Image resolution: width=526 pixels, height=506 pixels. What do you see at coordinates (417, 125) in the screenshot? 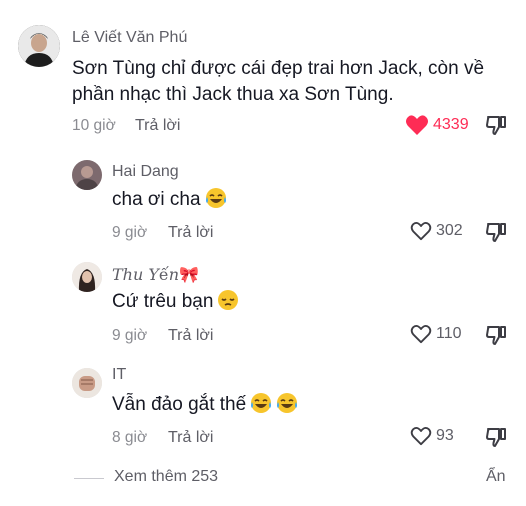
I see `heart-filled-icon` at bounding box center [417, 125].